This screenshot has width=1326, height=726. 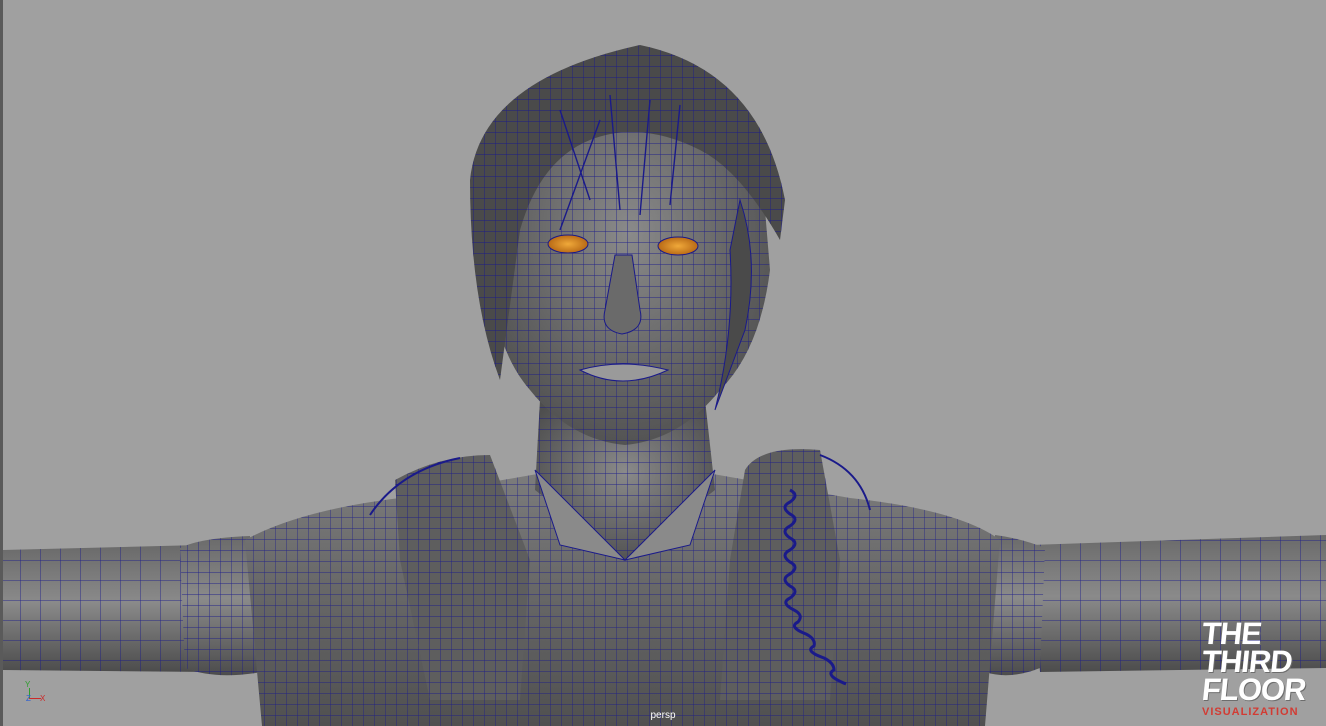 I want to click on y-axis-label: Y, so click(x=28, y=684).